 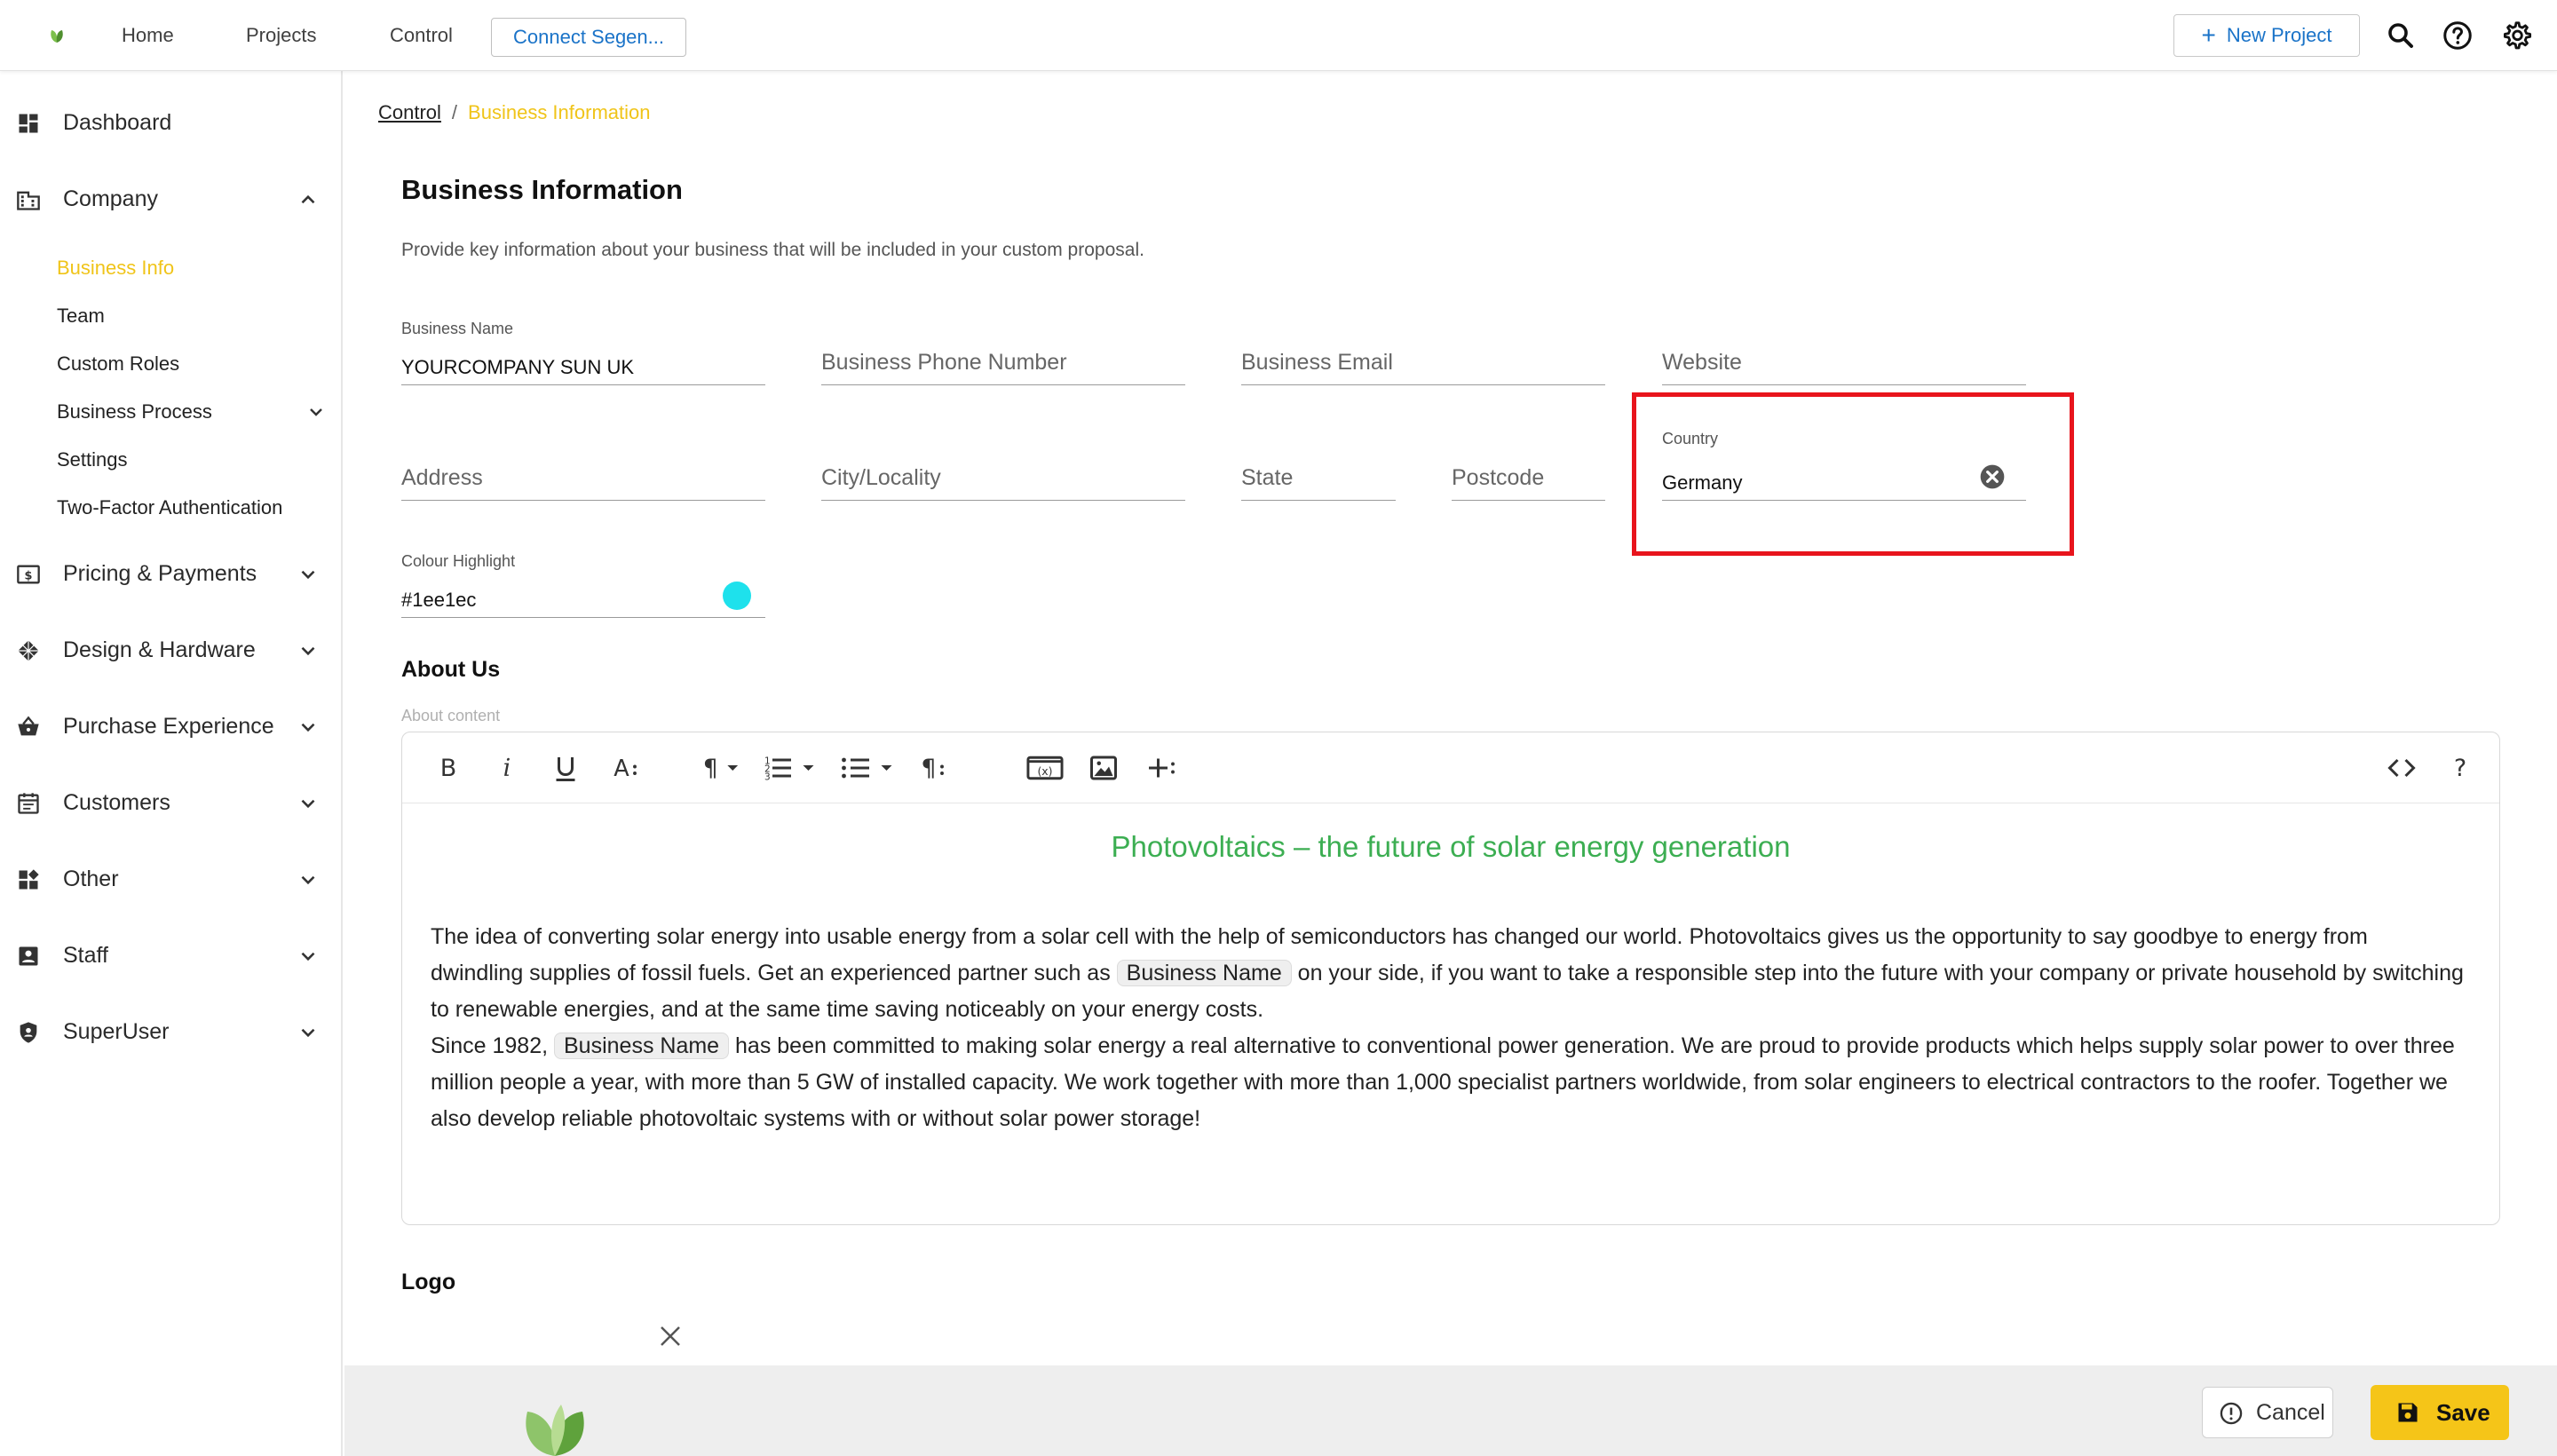 I want to click on business-phone-field: Business Phone Number, so click(x=1003, y=352).